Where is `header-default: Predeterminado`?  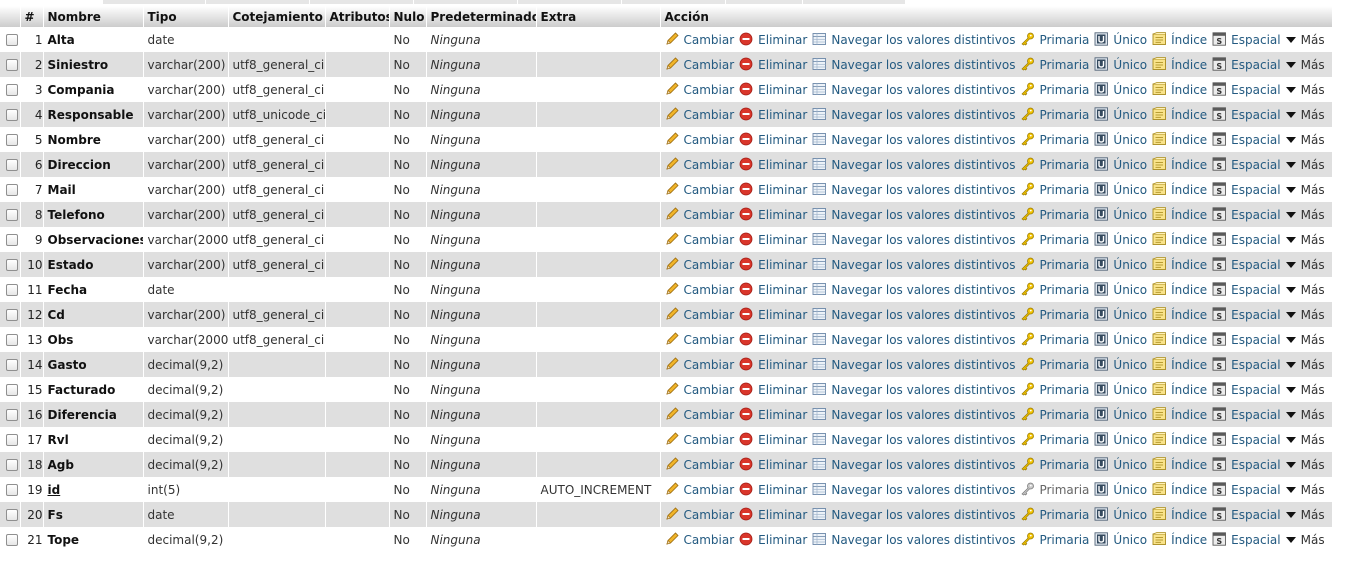 header-default: Predeterminado is located at coordinates (481, 16).